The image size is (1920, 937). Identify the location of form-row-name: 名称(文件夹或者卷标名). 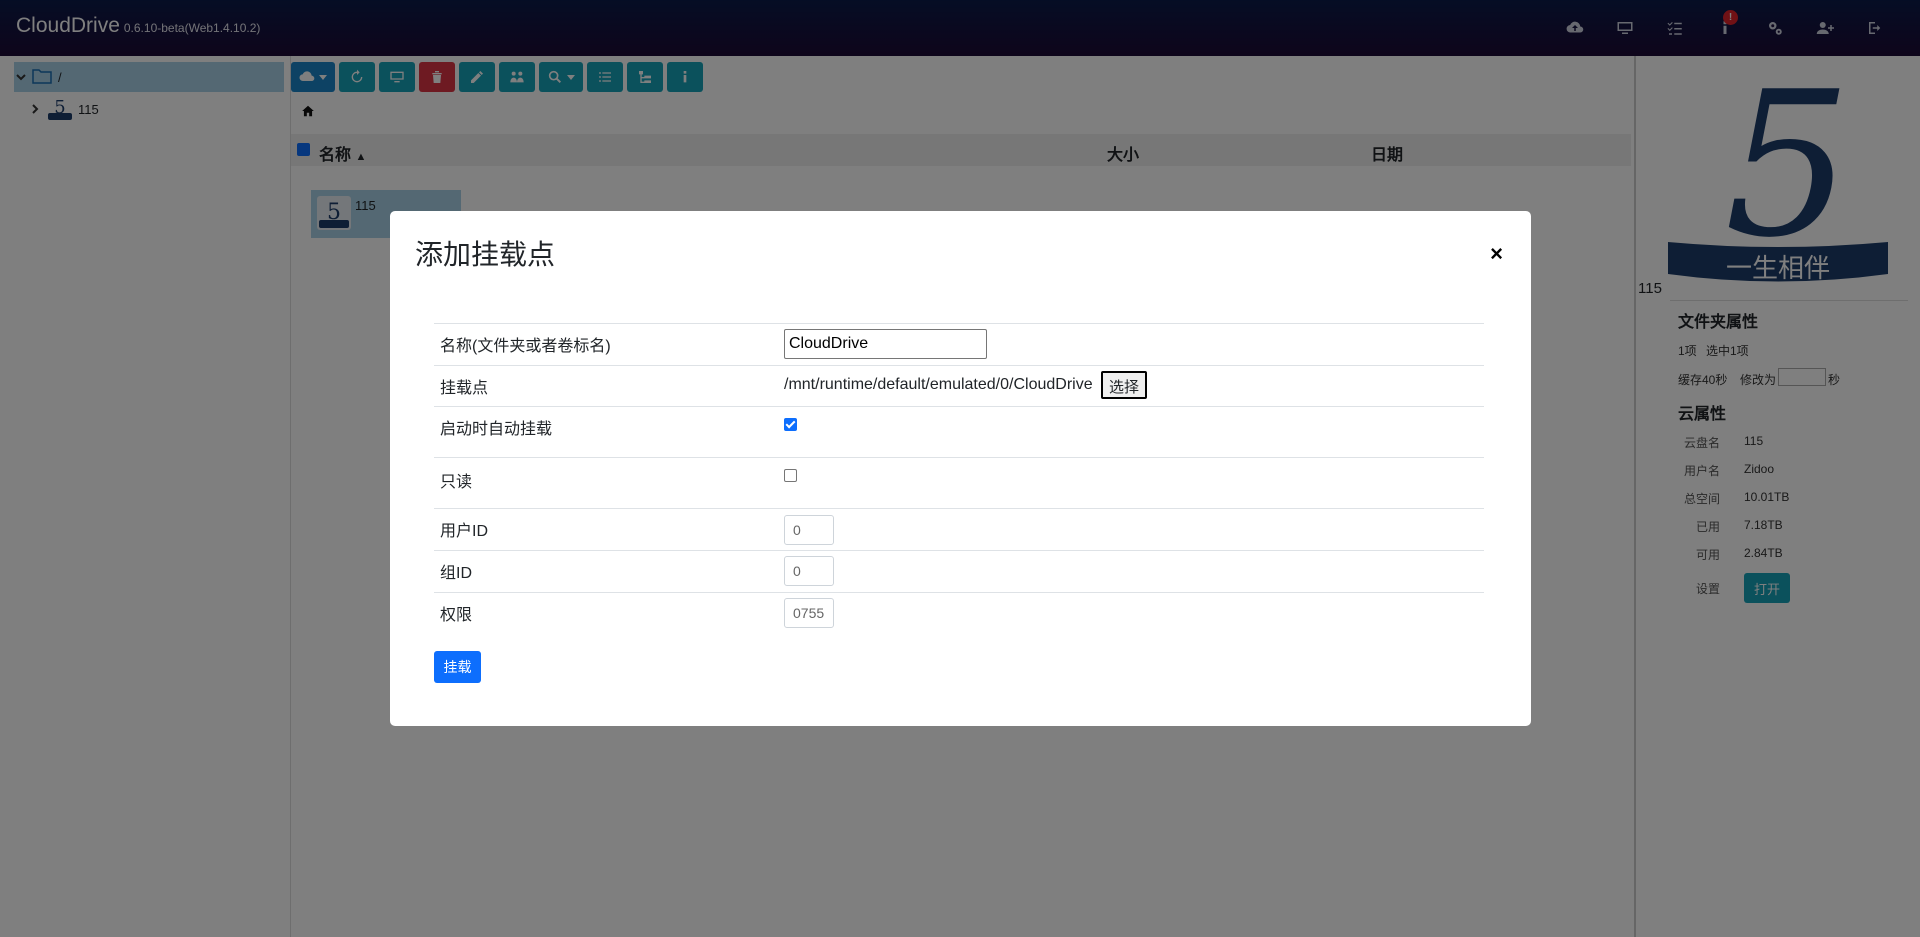
(959, 344).